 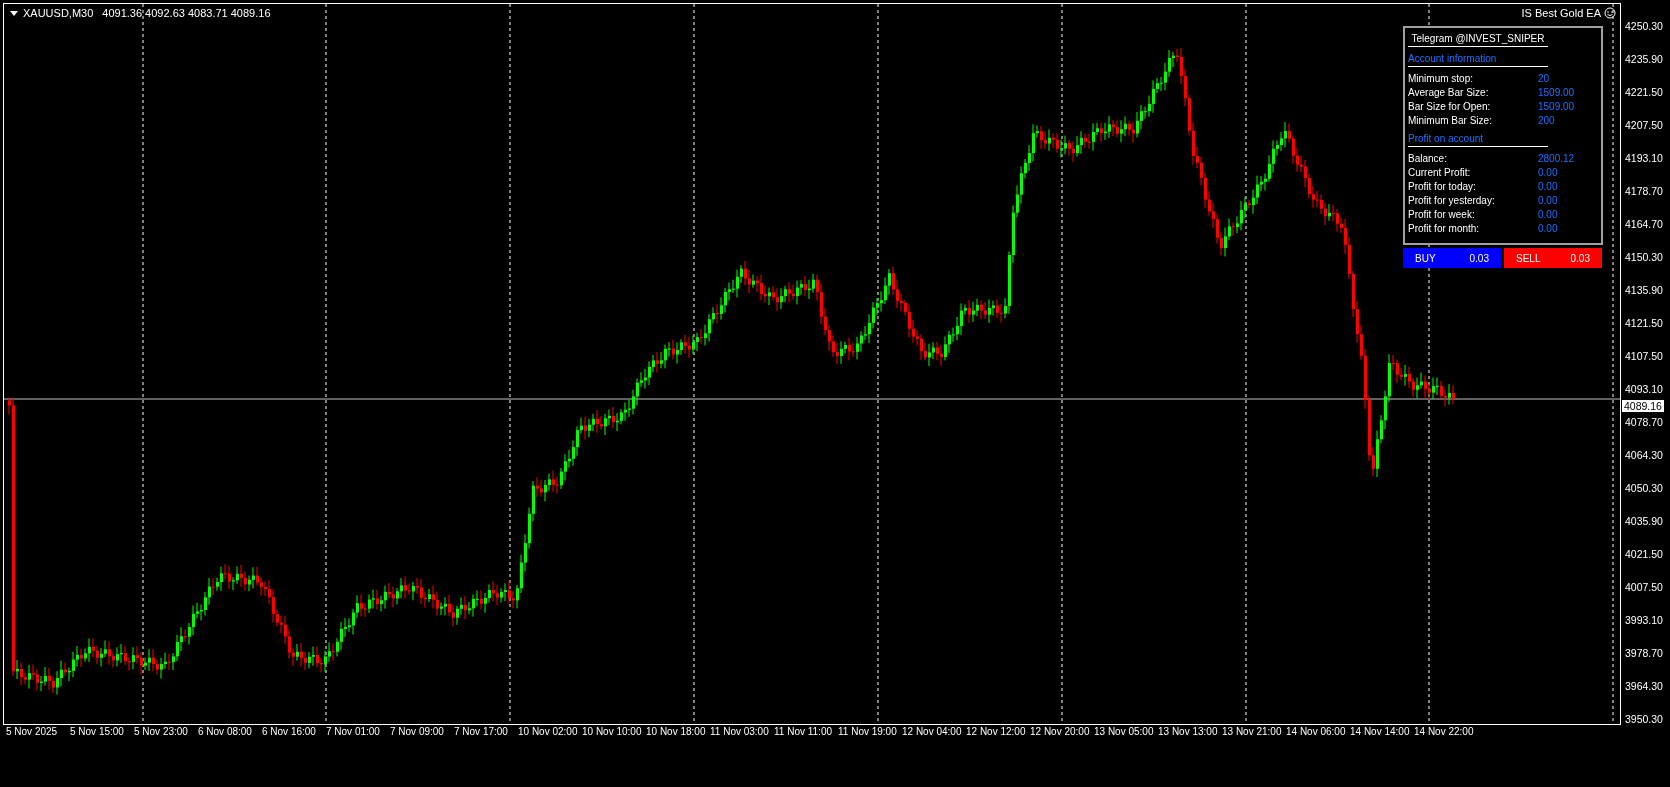 What do you see at coordinates (676, 732) in the screenshot?
I see `time-label: 10 Nov 18:00` at bounding box center [676, 732].